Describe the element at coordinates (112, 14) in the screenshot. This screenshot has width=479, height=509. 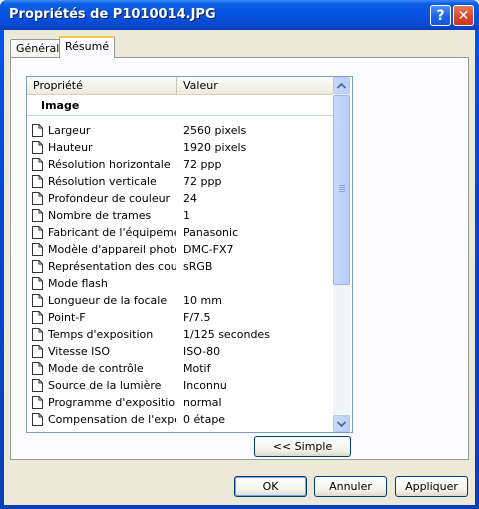
I see `window-title: Propriétés de P1010014.JPG` at that location.